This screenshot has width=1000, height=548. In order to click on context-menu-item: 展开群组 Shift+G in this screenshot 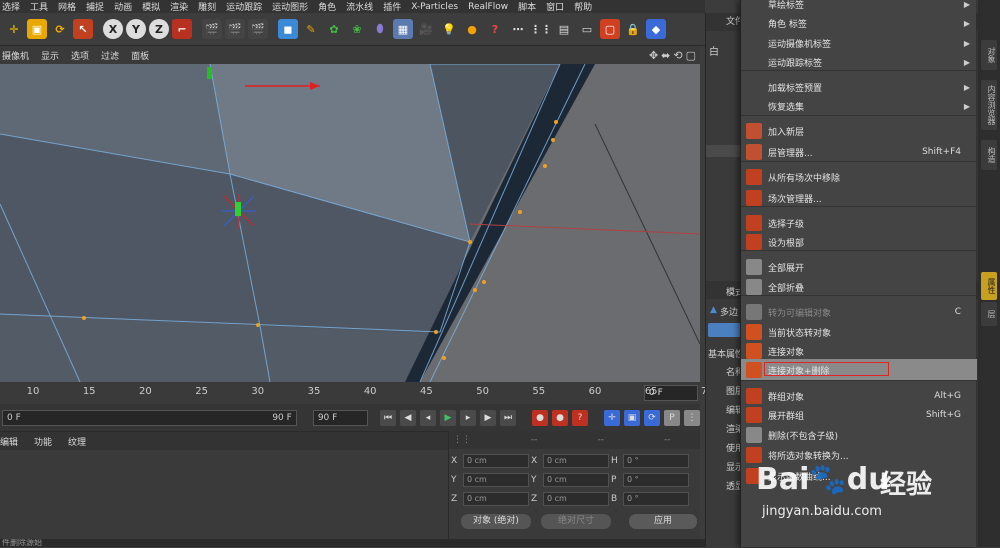, I will do `click(859, 415)`.